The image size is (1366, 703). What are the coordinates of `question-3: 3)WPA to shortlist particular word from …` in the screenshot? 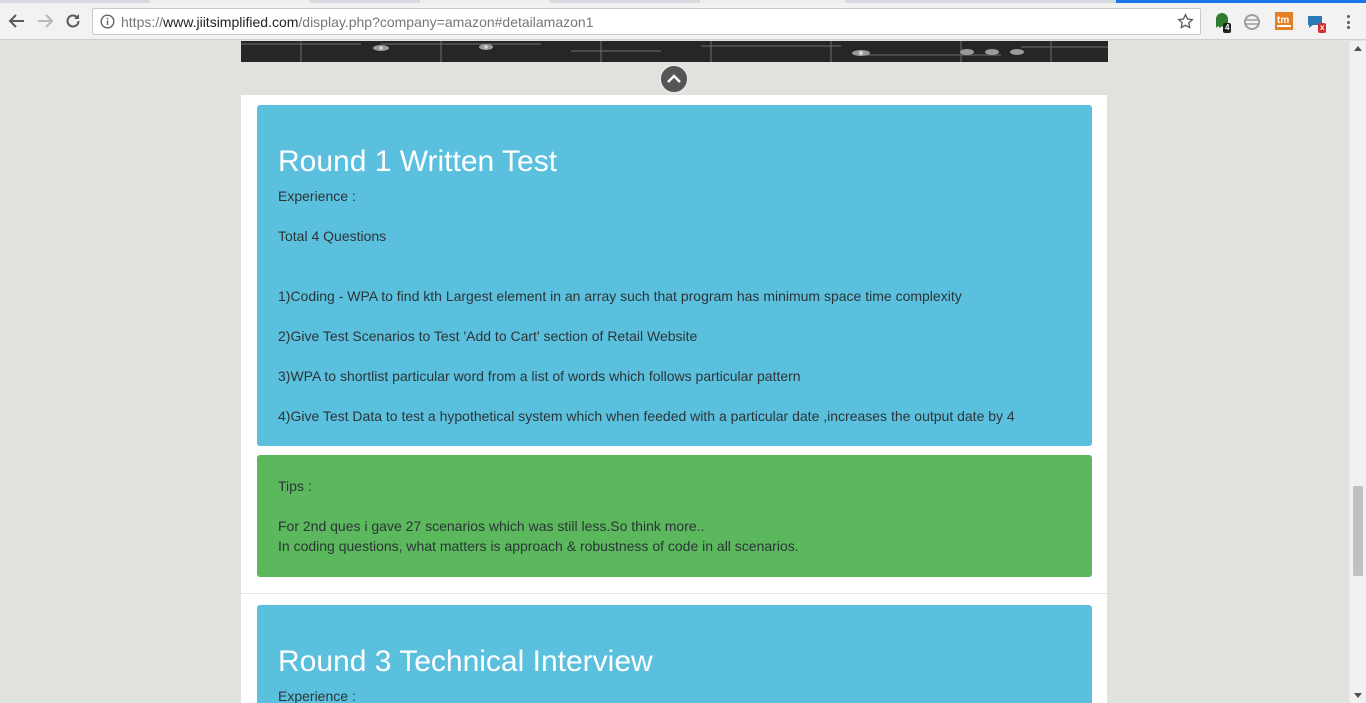 It's located at (539, 376).